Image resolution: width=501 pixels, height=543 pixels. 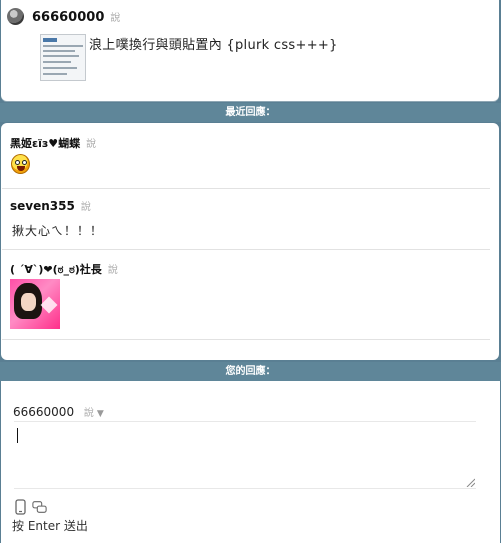 What do you see at coordinates (250, 112) in the screenshot?
I see `recent-responses-header: 最近回應：` at bounding box center [250, 112].